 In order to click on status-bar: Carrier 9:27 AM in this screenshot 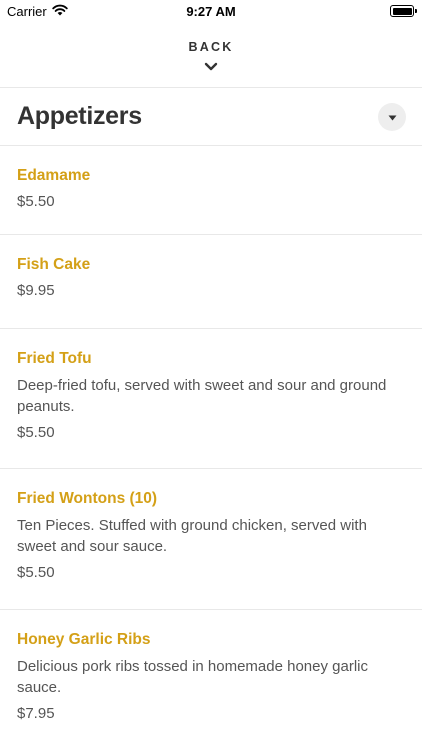, I will do `click(211, 11)`.